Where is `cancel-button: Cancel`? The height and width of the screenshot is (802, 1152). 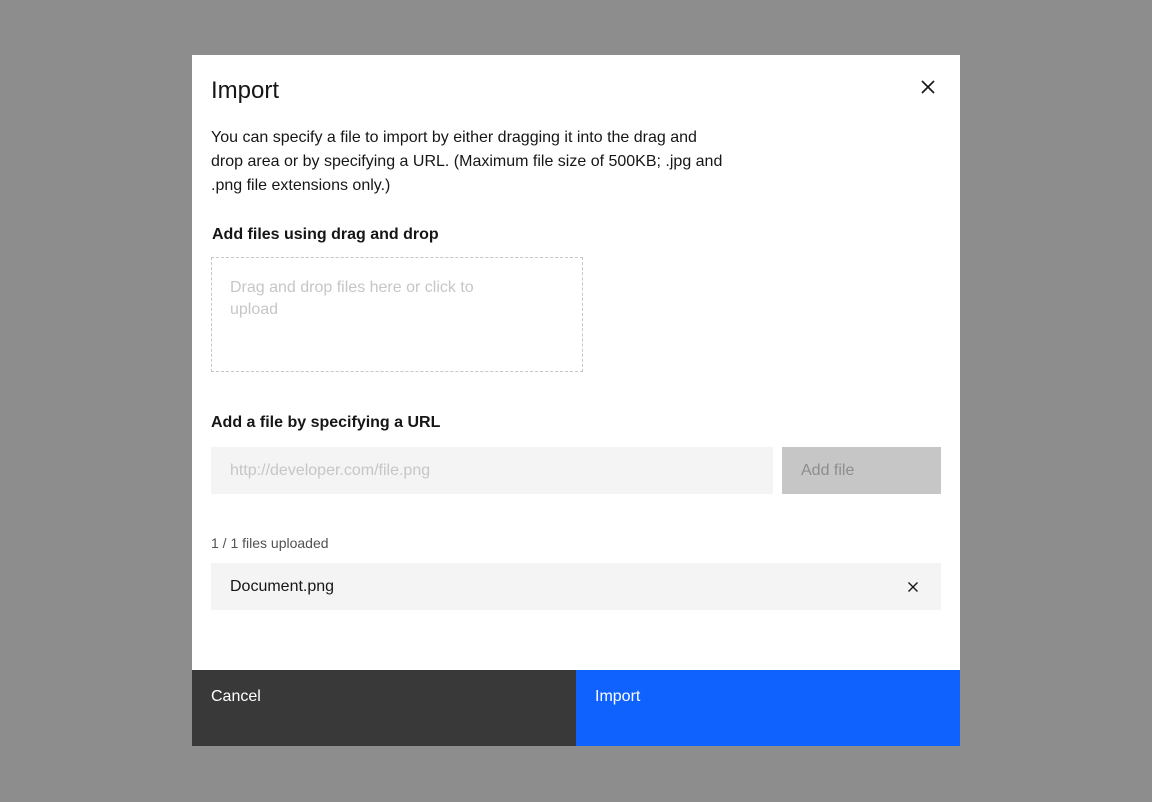 cancel-button: Cancel is located at coordinates (384, 708).